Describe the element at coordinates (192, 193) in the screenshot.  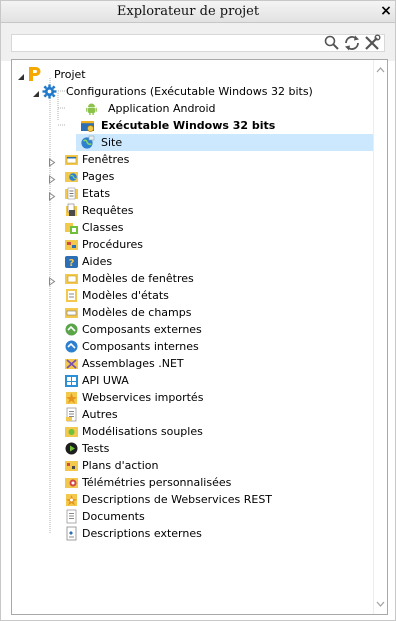
I see `tree-item: Etats` at that location.